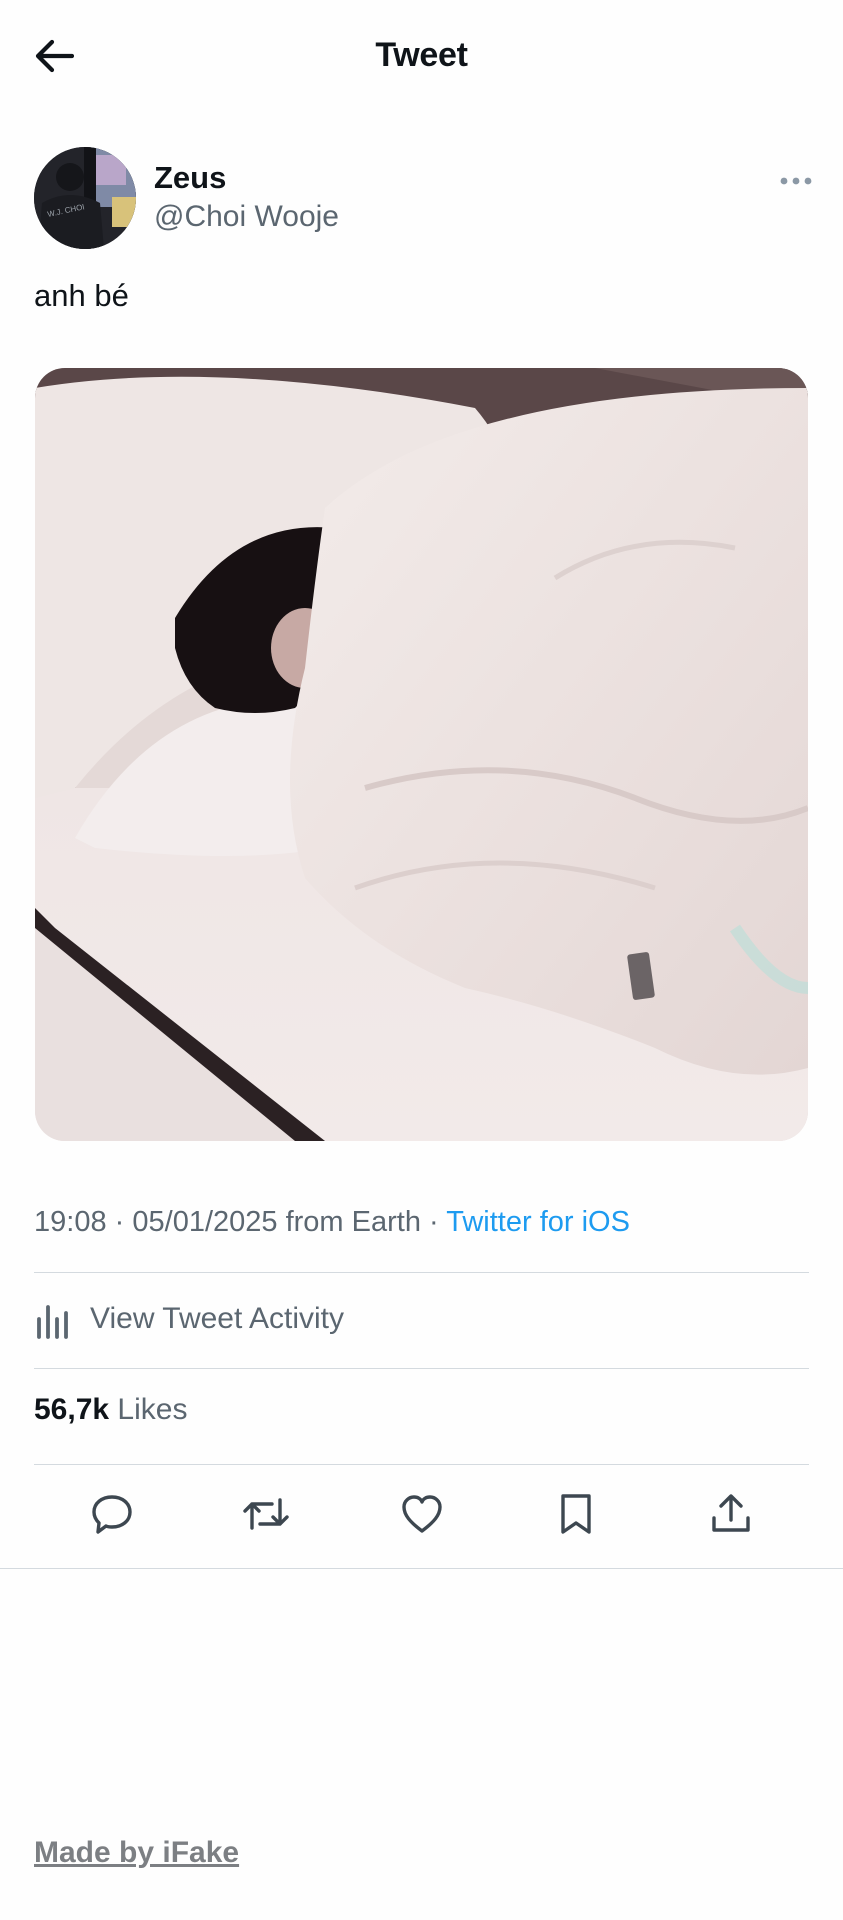 The height and width of the screenshot is (1920, 843). I want to click on user-handle: @Choi Wooje, so click(246, 217).